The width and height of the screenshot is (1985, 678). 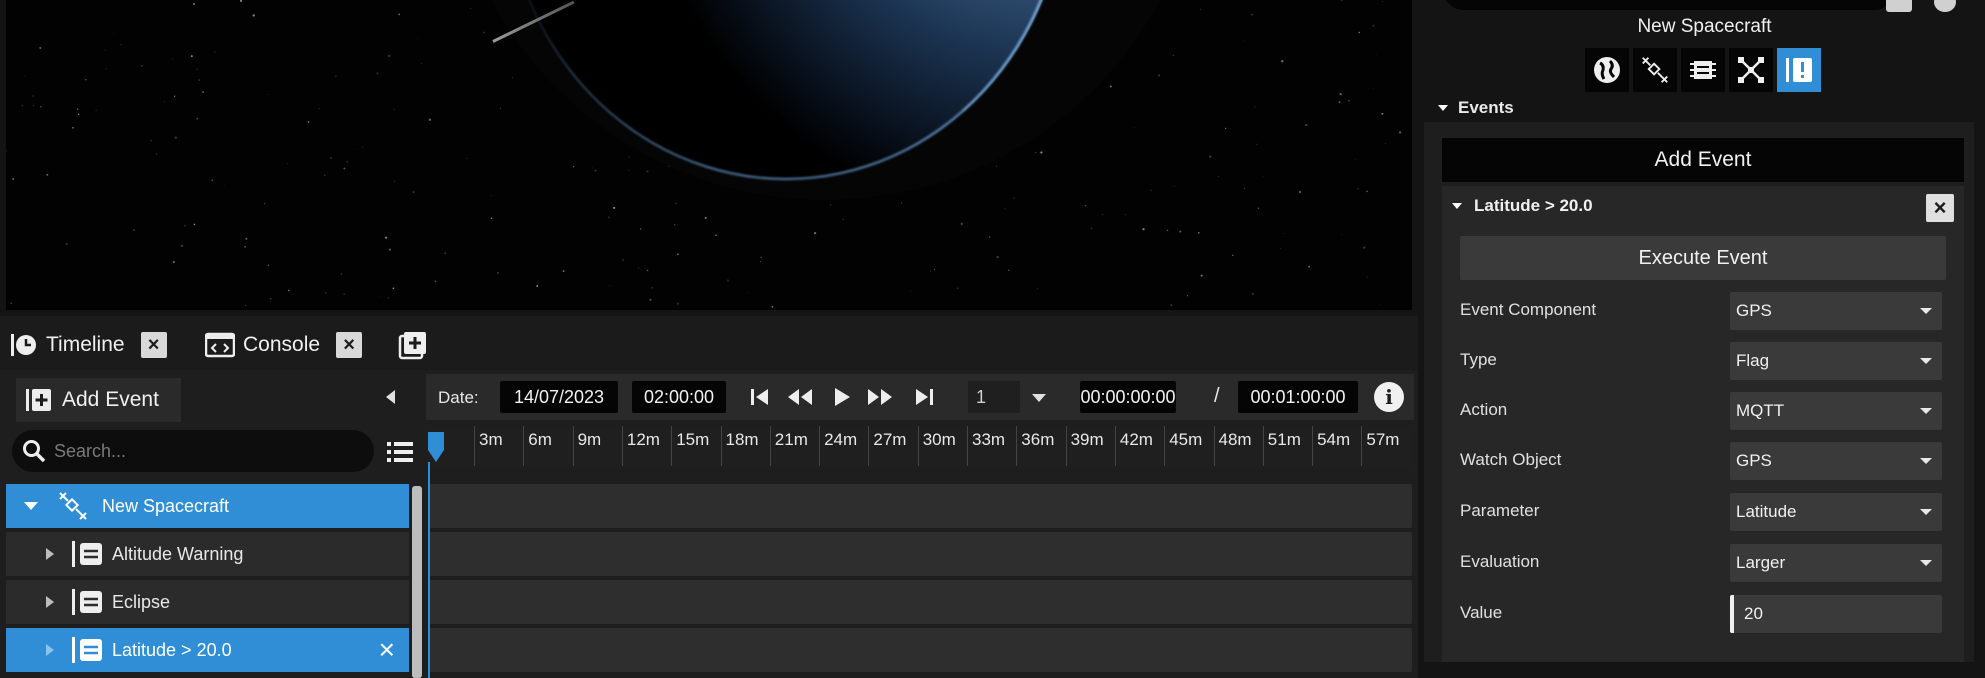 What do you see at coordinates (739, 446) in the screenshot?
I see `ruler-tick: 18m` at bounding box center [739, 446].